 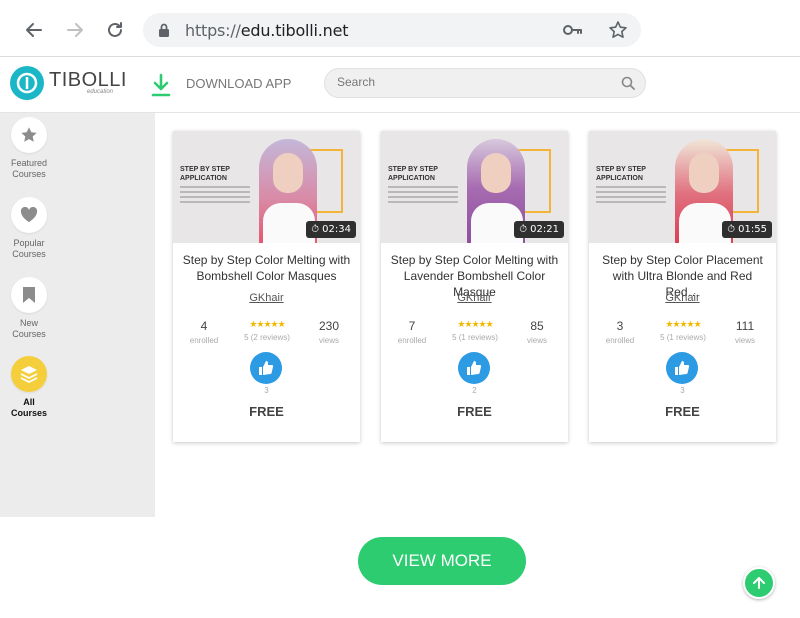 I want to click on view-more-button: VIEW MORE, so click(x=442, y=561).